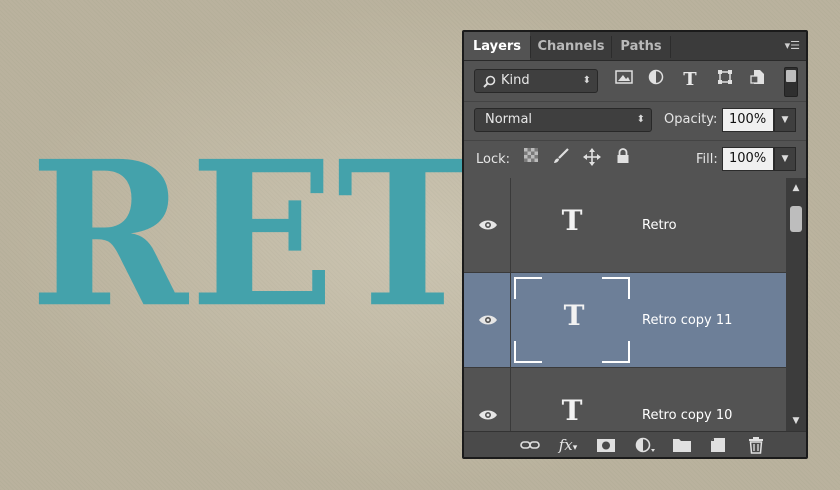  What do you see at coordinates (748, 120) in the screenshot?
I see `opacity-field: 100%` at bounding box center [748, 120].